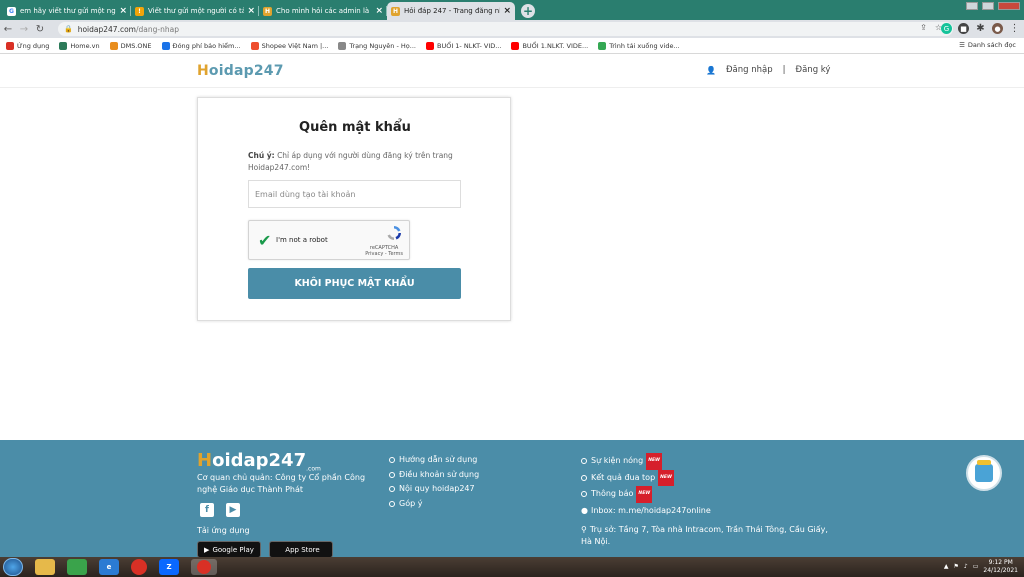  Describe the element at coordinates (434, 460) in the screenshot. I see `footer-link: Hướng dẫn sử dụng` at that location.